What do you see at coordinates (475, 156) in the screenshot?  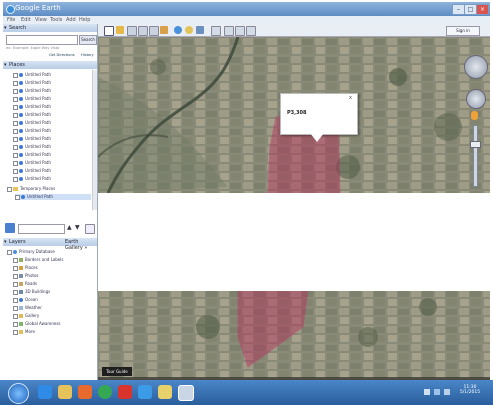 I see `zoom-slider` at bounding box center [475, 156].